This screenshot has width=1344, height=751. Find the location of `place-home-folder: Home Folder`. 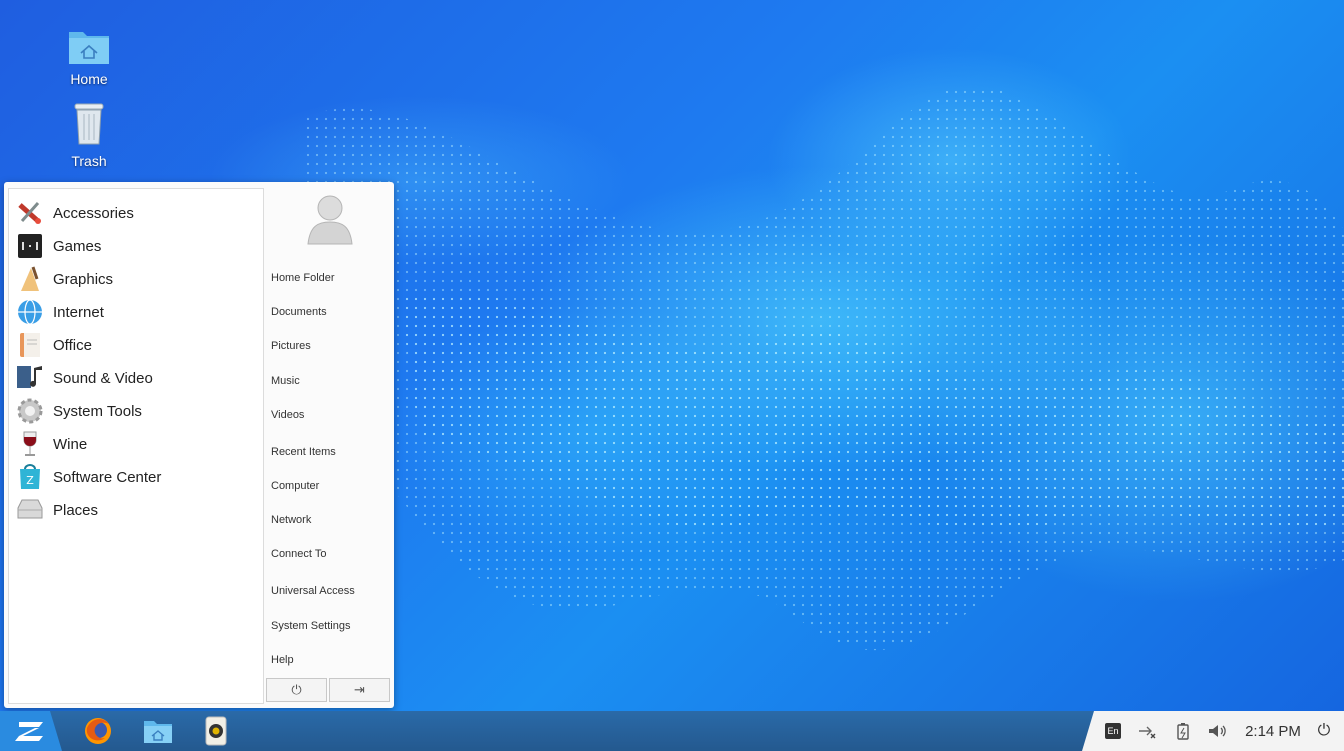

place-home-folder: Home Folder is located at coordinates (303, 278).